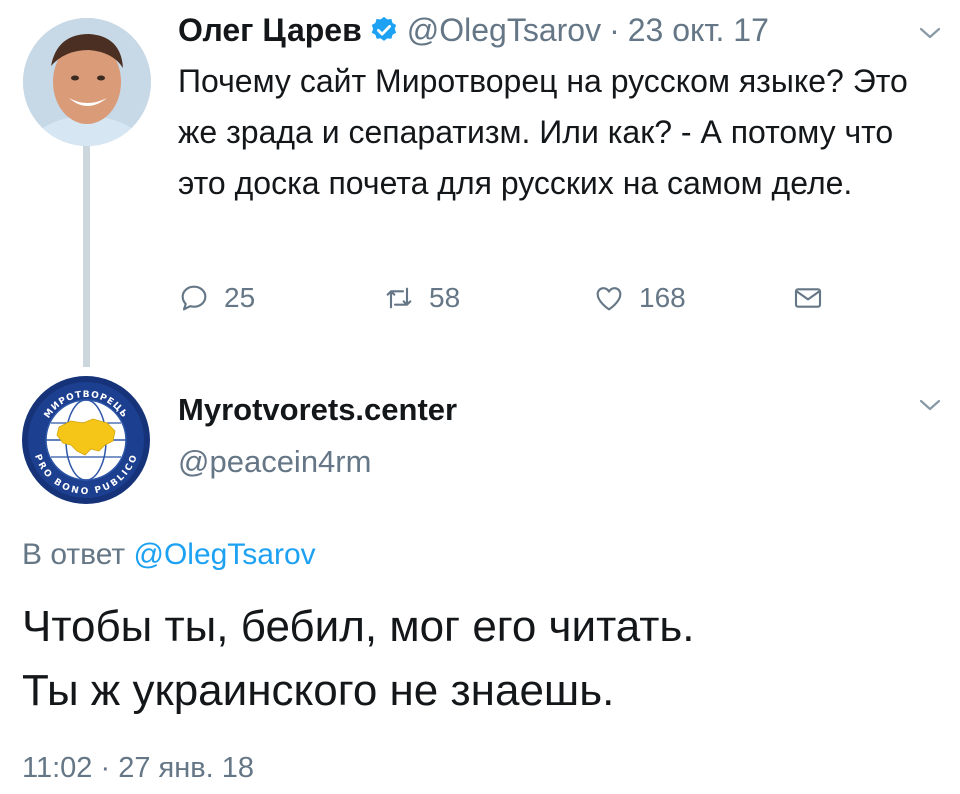 The image size is (960, 794). Describe the element at coordinates (270, 30) in the screenshot. I see `tweet1-author-name: Олег Царев` at that location.